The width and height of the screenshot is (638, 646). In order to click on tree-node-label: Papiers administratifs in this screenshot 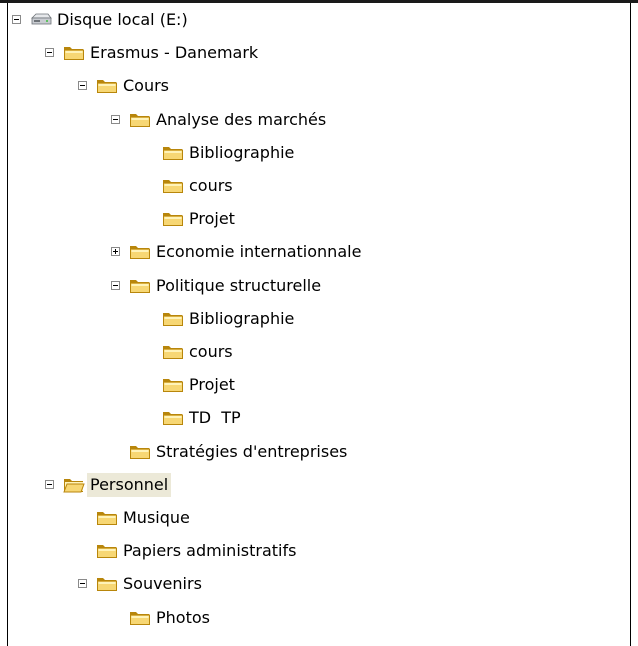, I will do `click(209, 551)`.